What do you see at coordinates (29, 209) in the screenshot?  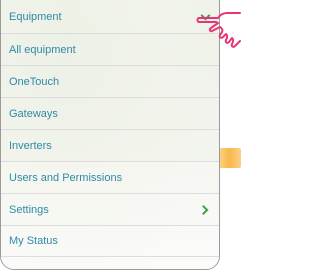 I see `menu-item-label: Settings` at bounding box center [29, 209].